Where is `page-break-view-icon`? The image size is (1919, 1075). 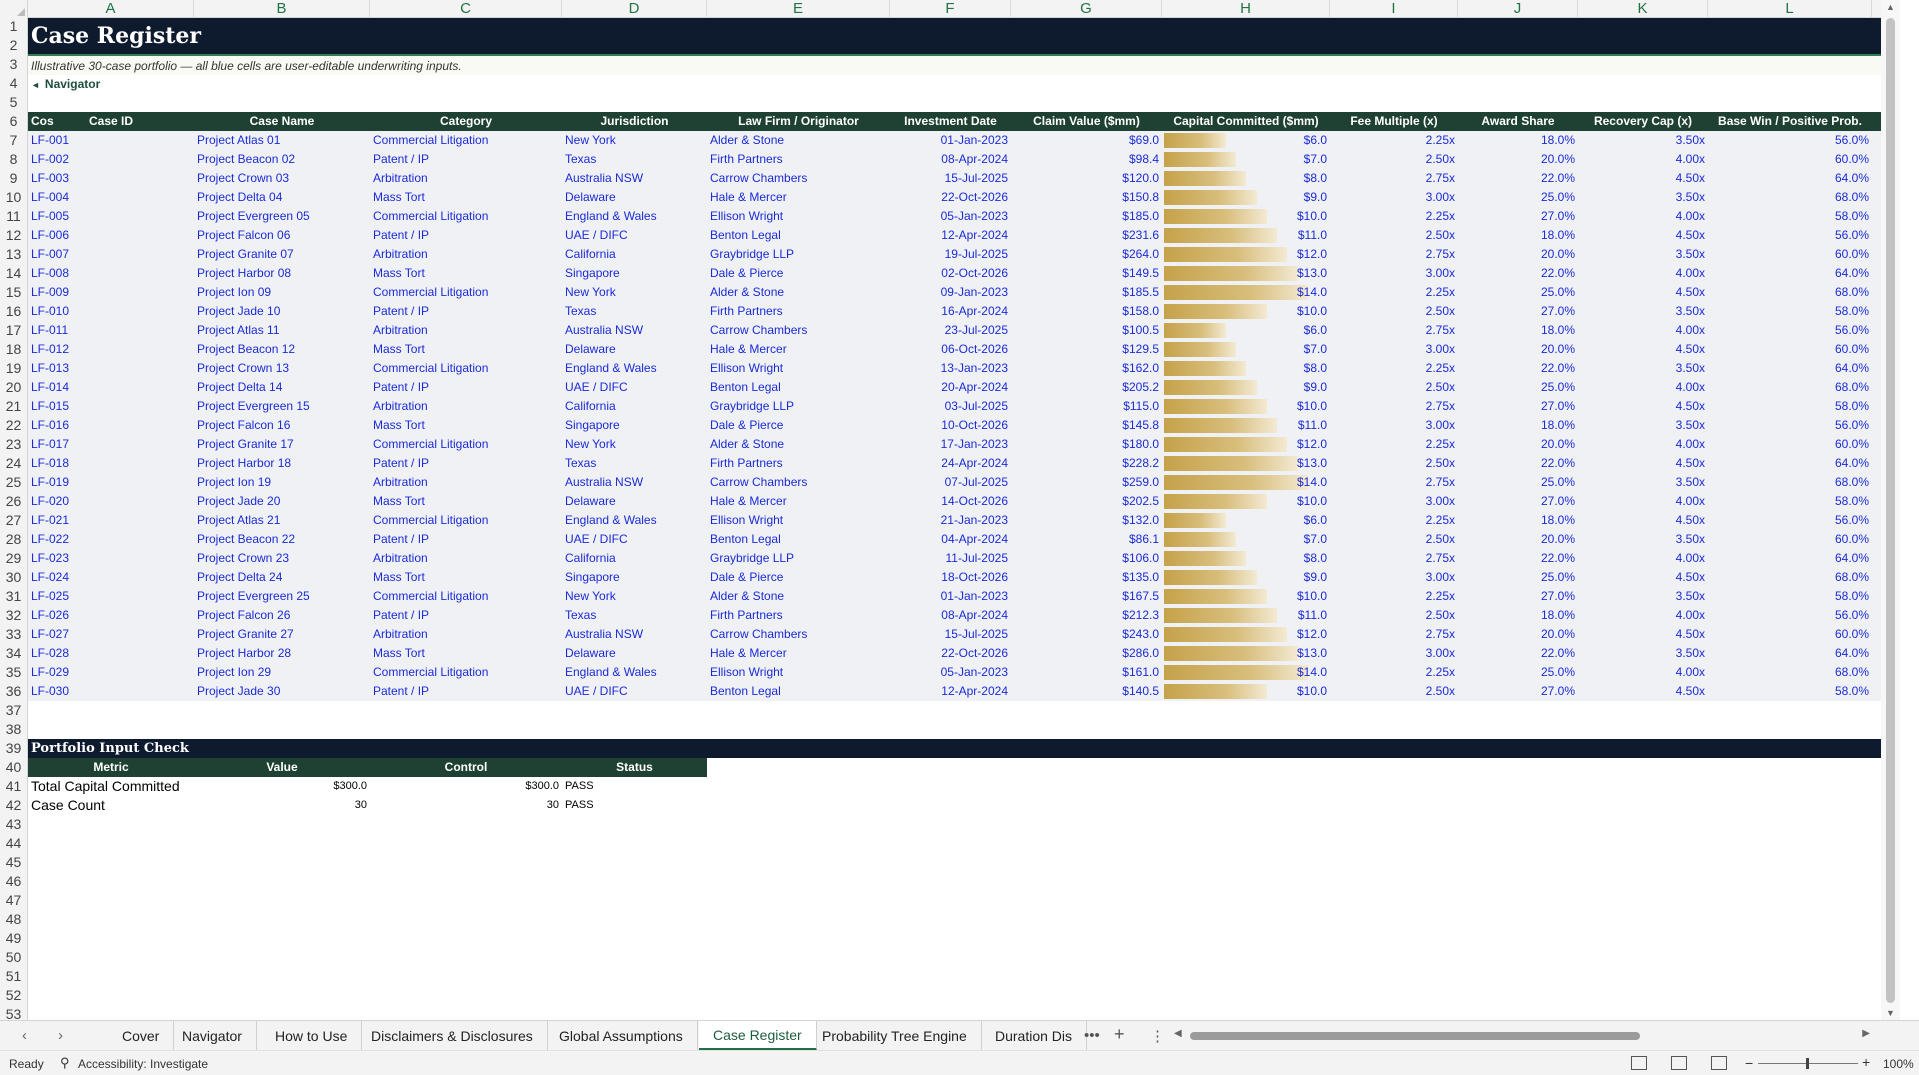 page-break-view-icon is located at coordinates (1719, 1063).